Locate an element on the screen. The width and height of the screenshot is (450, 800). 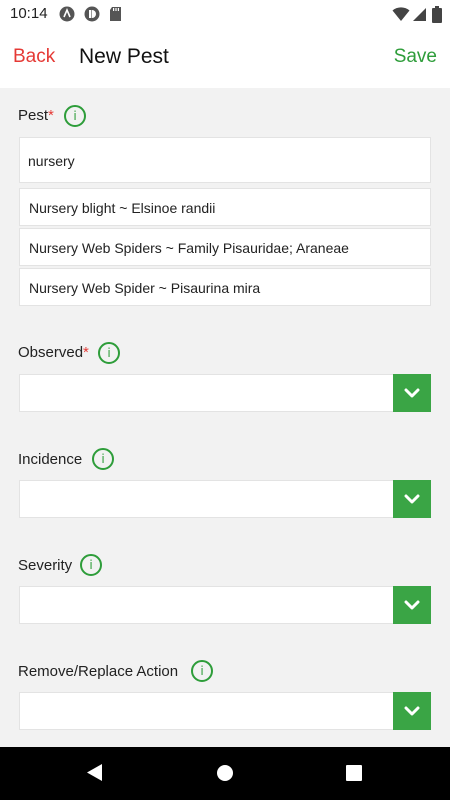
observed-select is located at coordinates (225, 393).